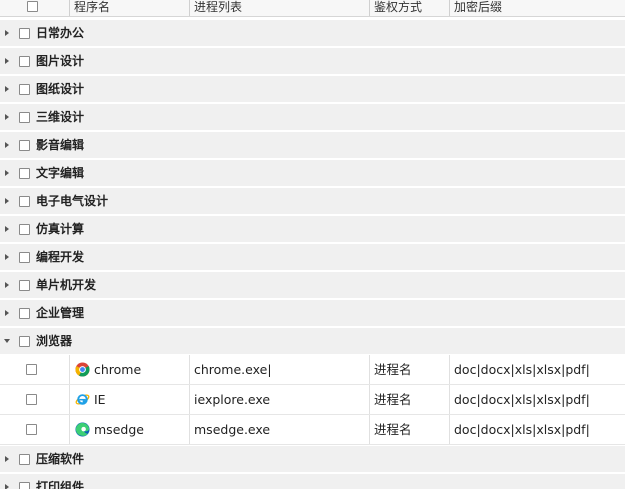 The height and width of the screenshot is (490, 625). I want to click on group-row-image-design: 图片设计, so click(312, 61).